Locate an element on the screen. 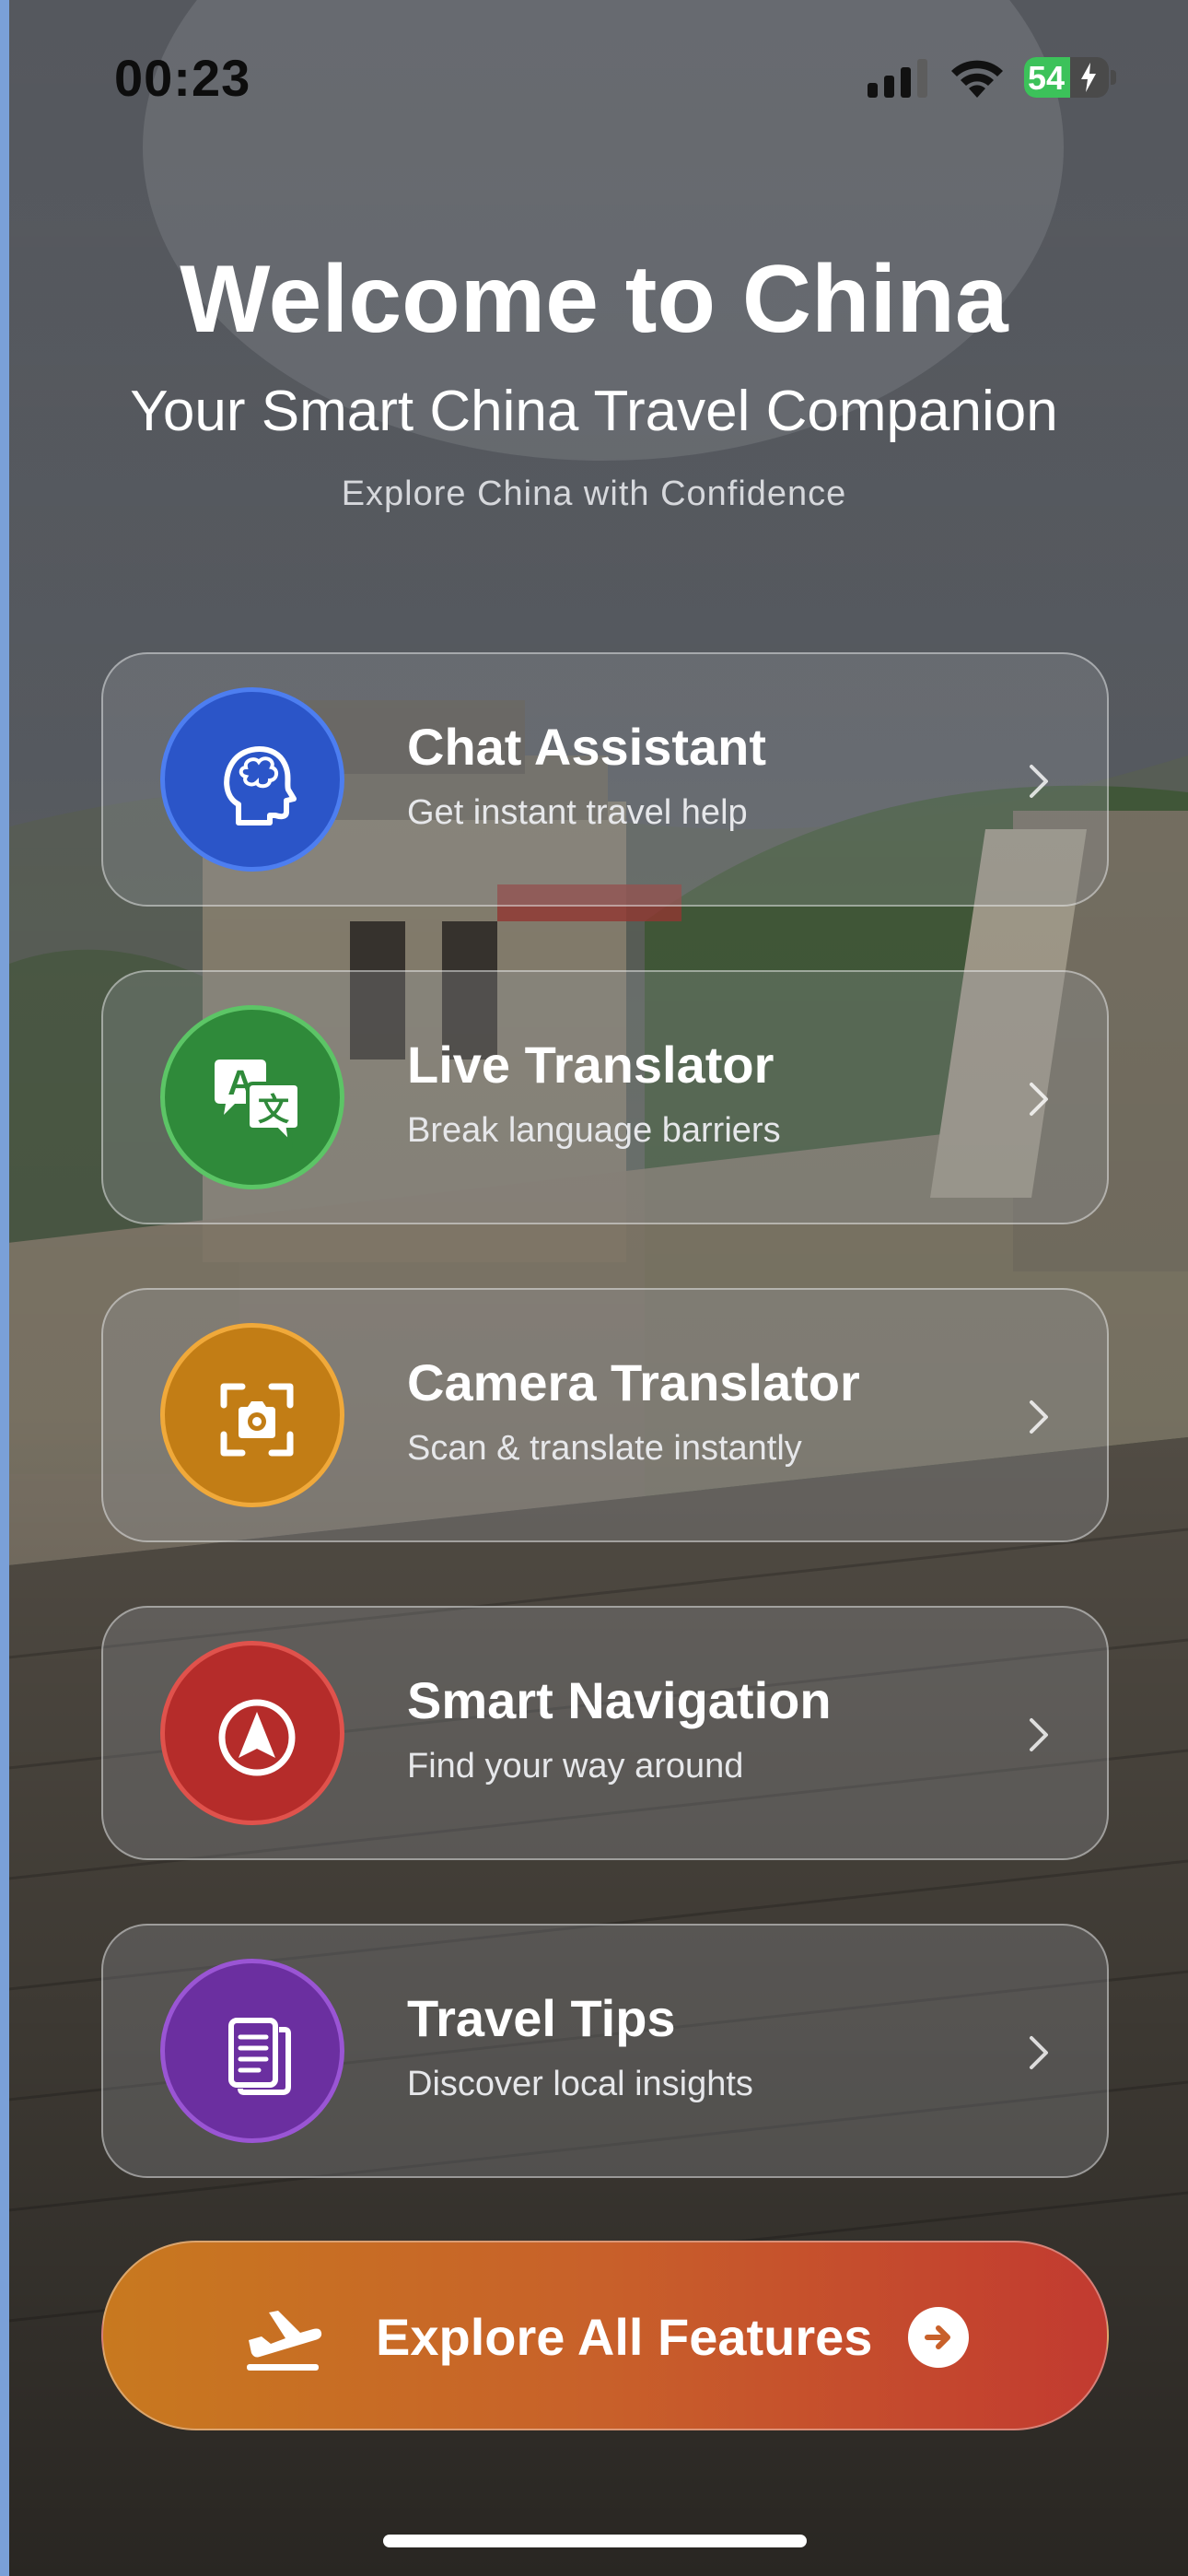 The width and height of the screenshot is (1188, 2576). feature-card-travel-tips: Travel Tips Discover local insights is located at coordinates (605, 2051).